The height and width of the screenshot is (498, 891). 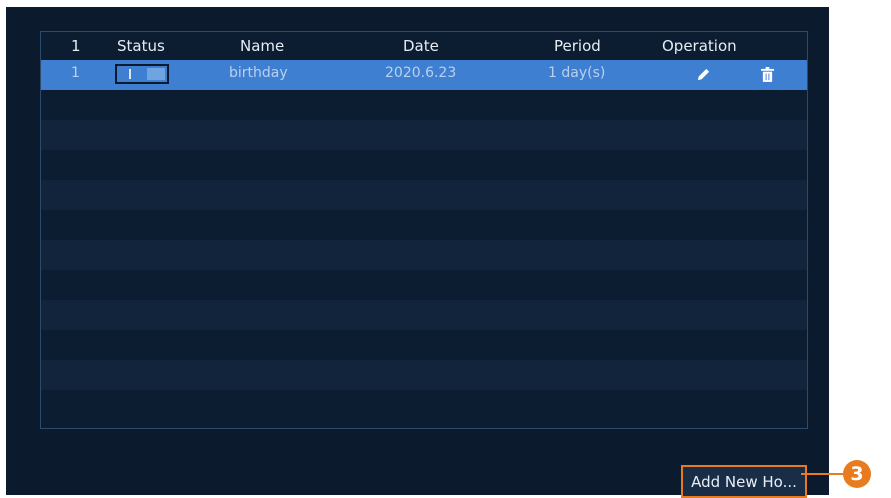 What do you see at coordinates (76, 46) in the screenshot?
I see `header-index: 1` at bounding box center [76, 46].